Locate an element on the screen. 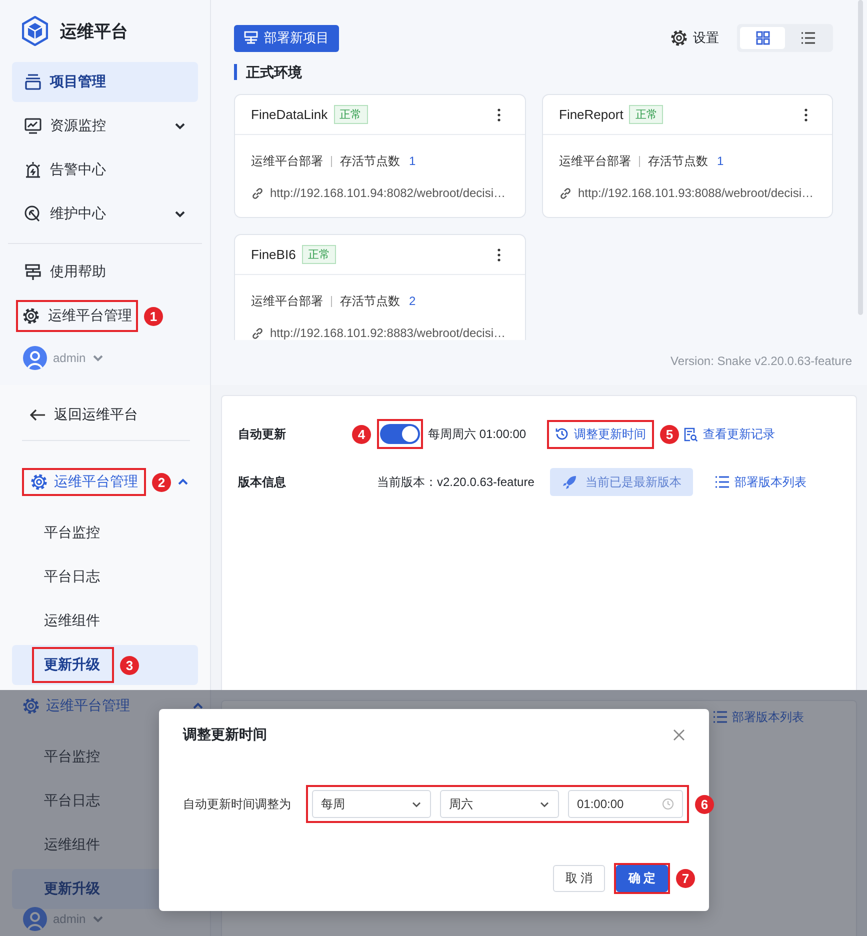 The height and width of the screenshot is (936, 867). version-text: Version: Snake v2.20.0.63-feature is located at coordinates (761, 361).